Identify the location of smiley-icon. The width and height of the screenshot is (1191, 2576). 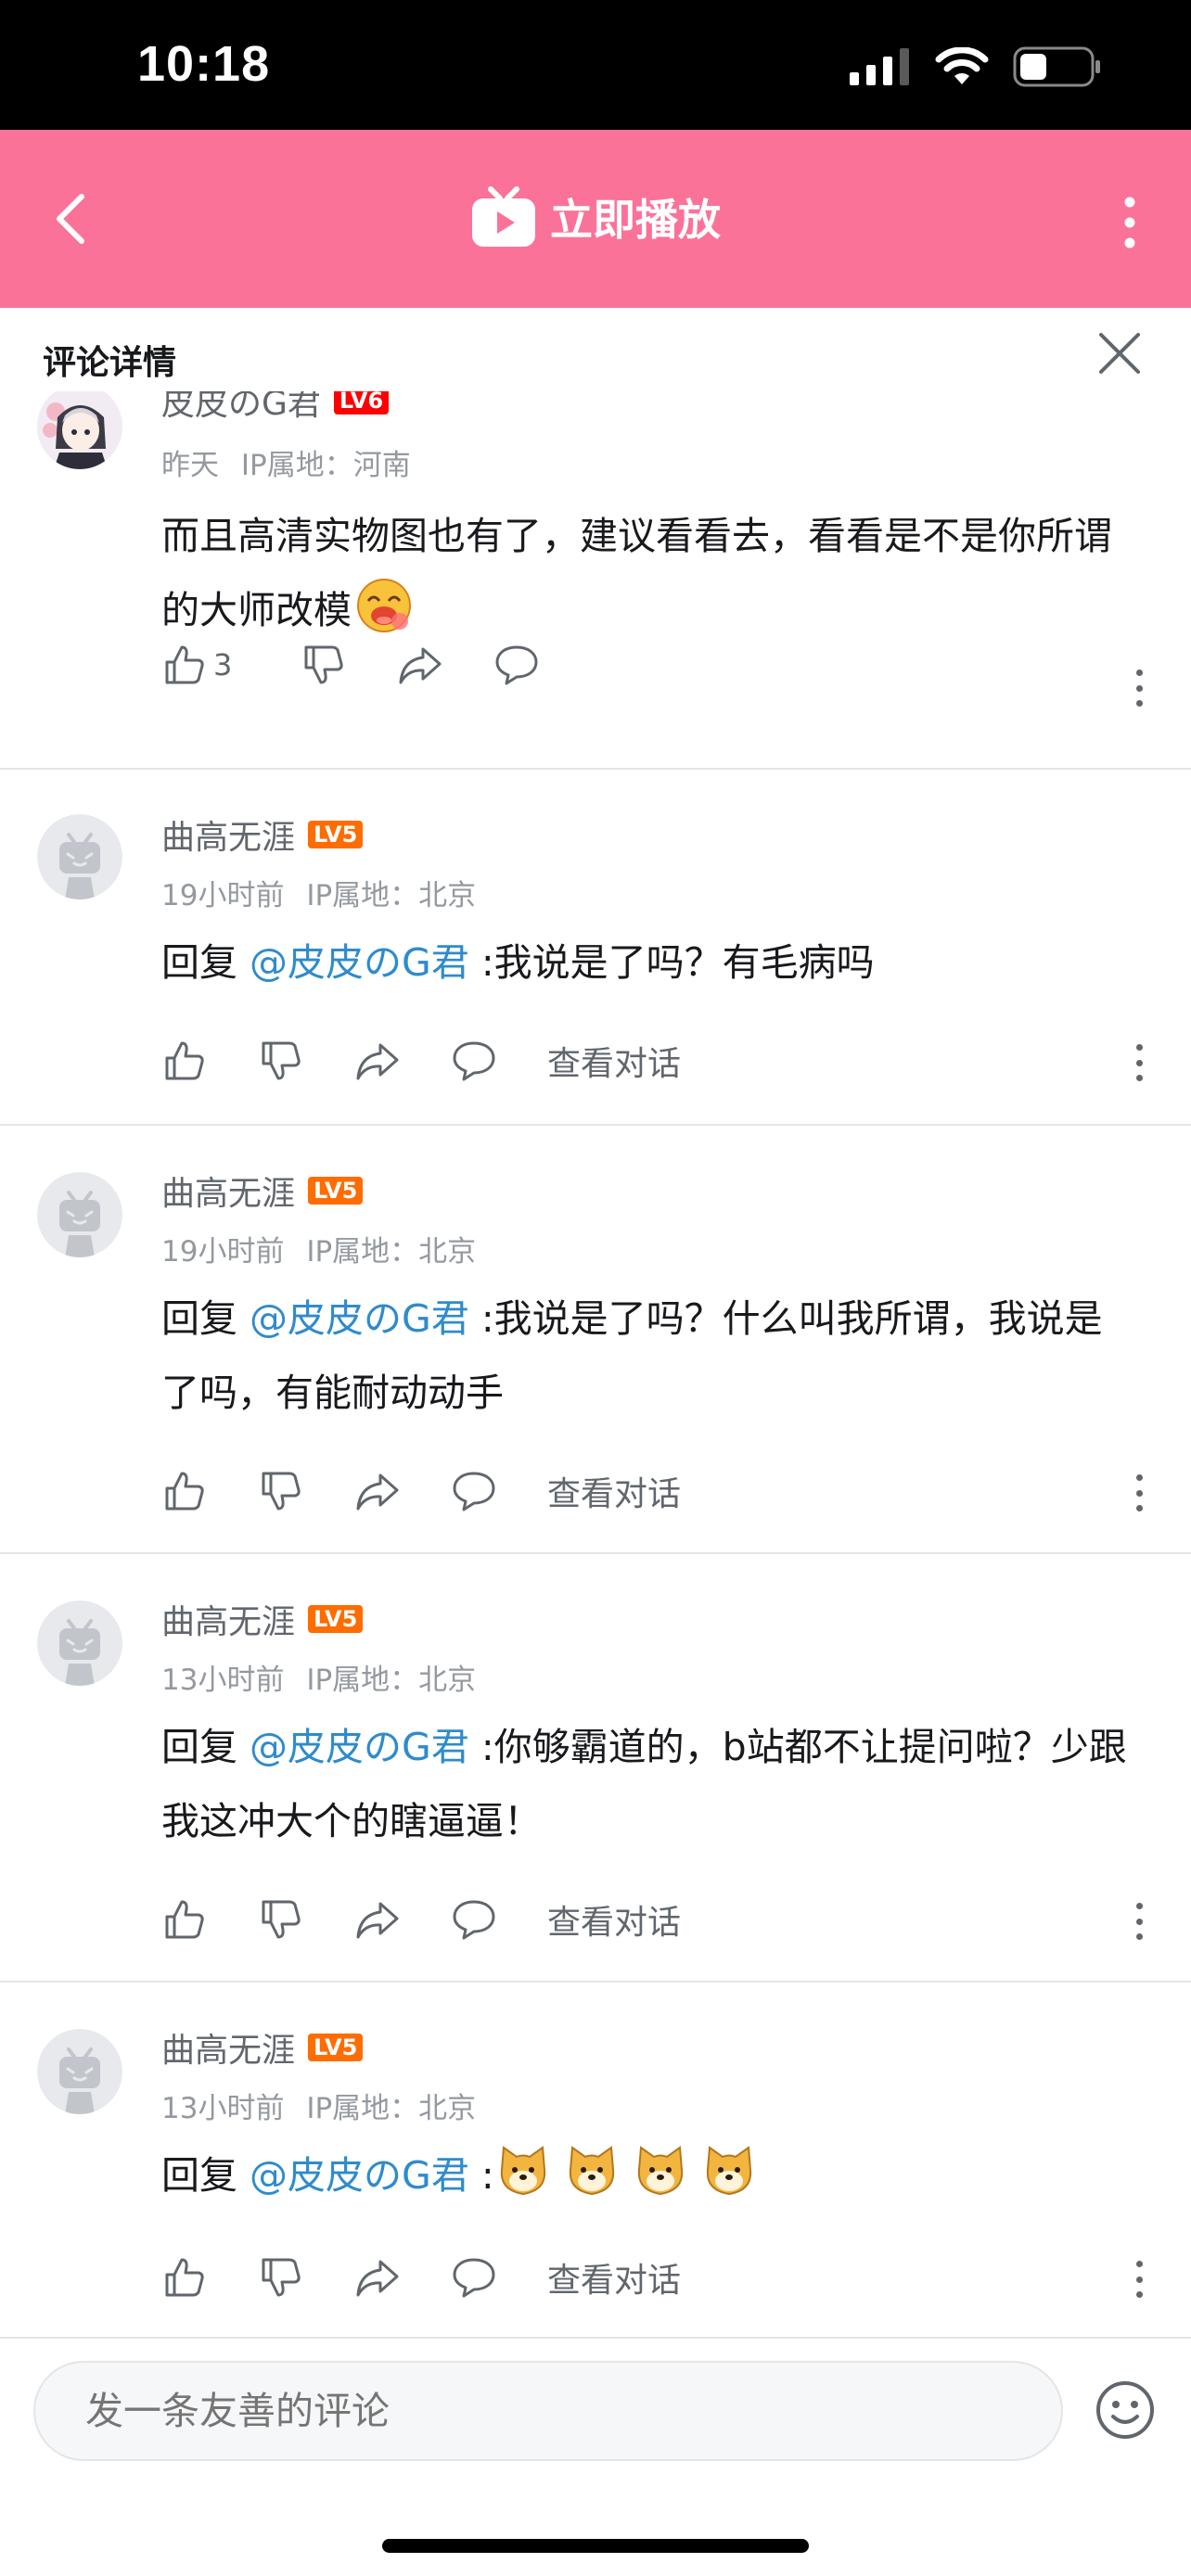
(1125, 2410).